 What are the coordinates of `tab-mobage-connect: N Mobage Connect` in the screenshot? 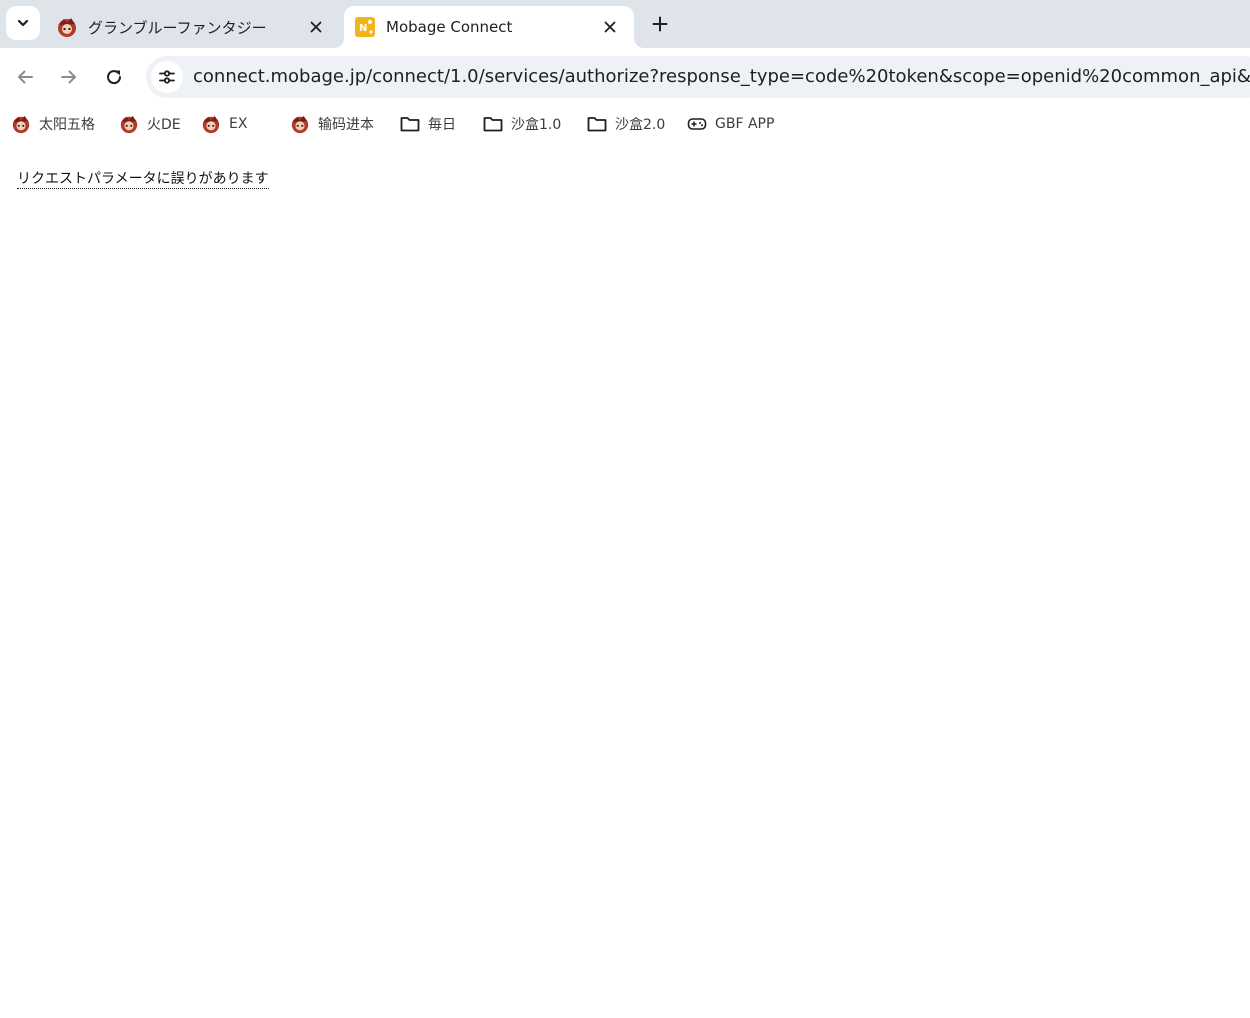 It's located at (489, 27).